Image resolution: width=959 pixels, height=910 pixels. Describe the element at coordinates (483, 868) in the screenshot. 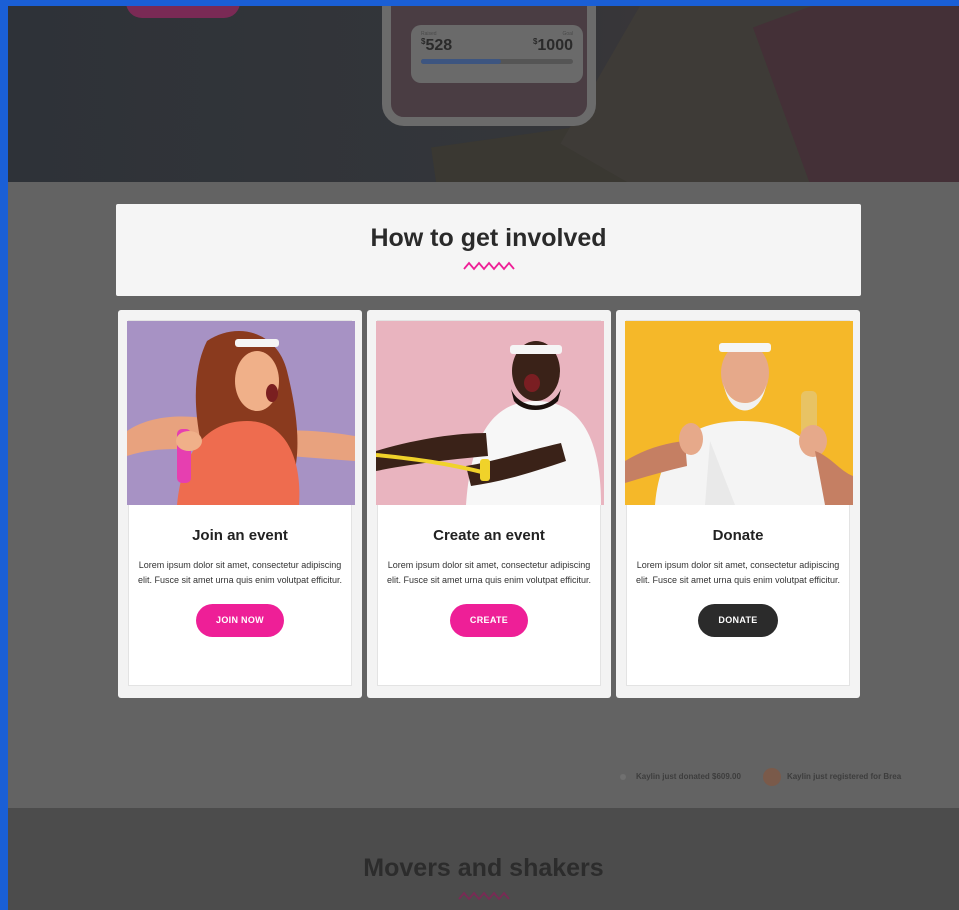

I see `movers-title: Movers and shakers` at that location.